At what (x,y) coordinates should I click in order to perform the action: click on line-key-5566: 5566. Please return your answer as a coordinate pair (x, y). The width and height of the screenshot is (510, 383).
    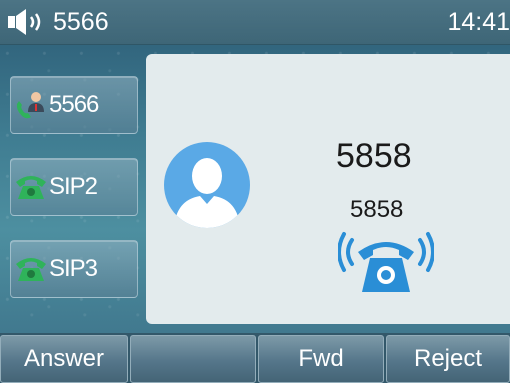
    Looking at the image, I should click on (74, 105).